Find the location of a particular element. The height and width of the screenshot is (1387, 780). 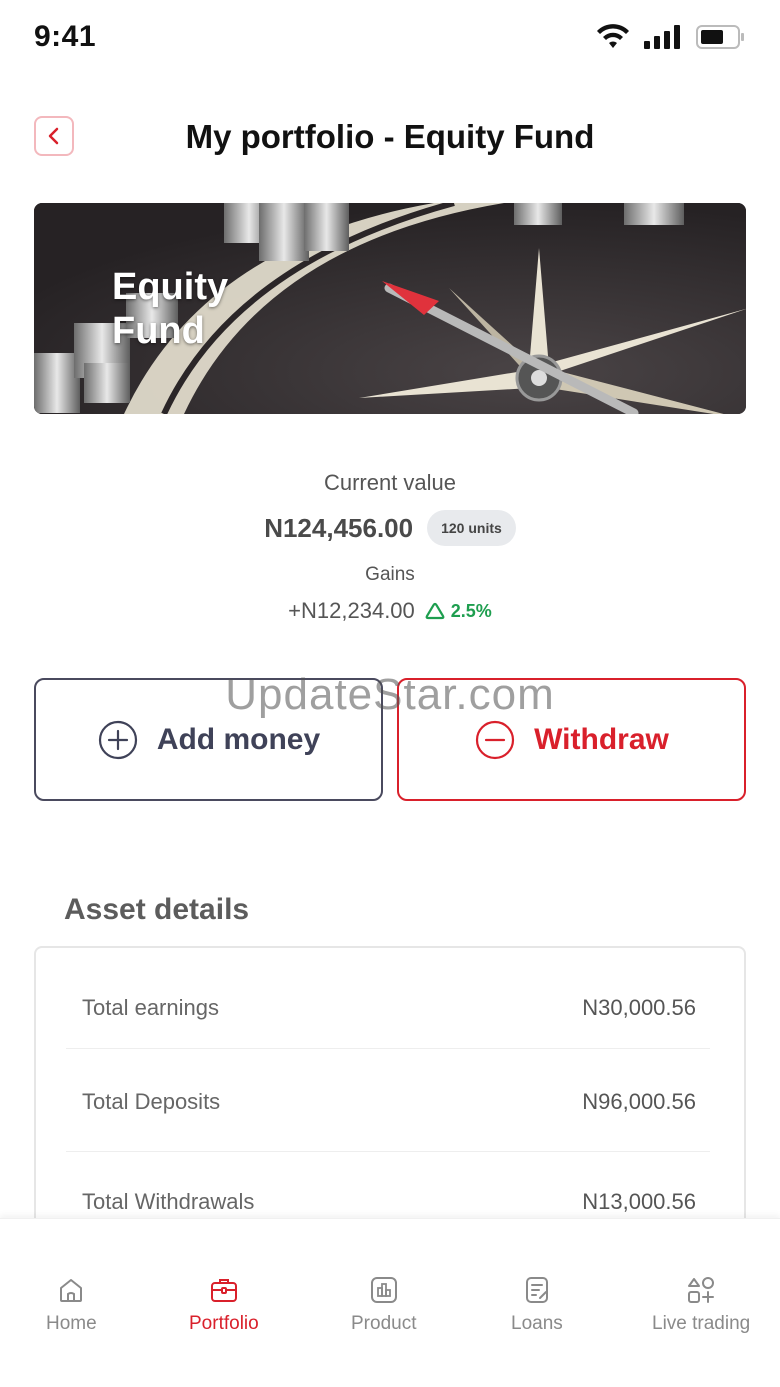

gains-percent: 2.5% is located at coordinates (458, 611).